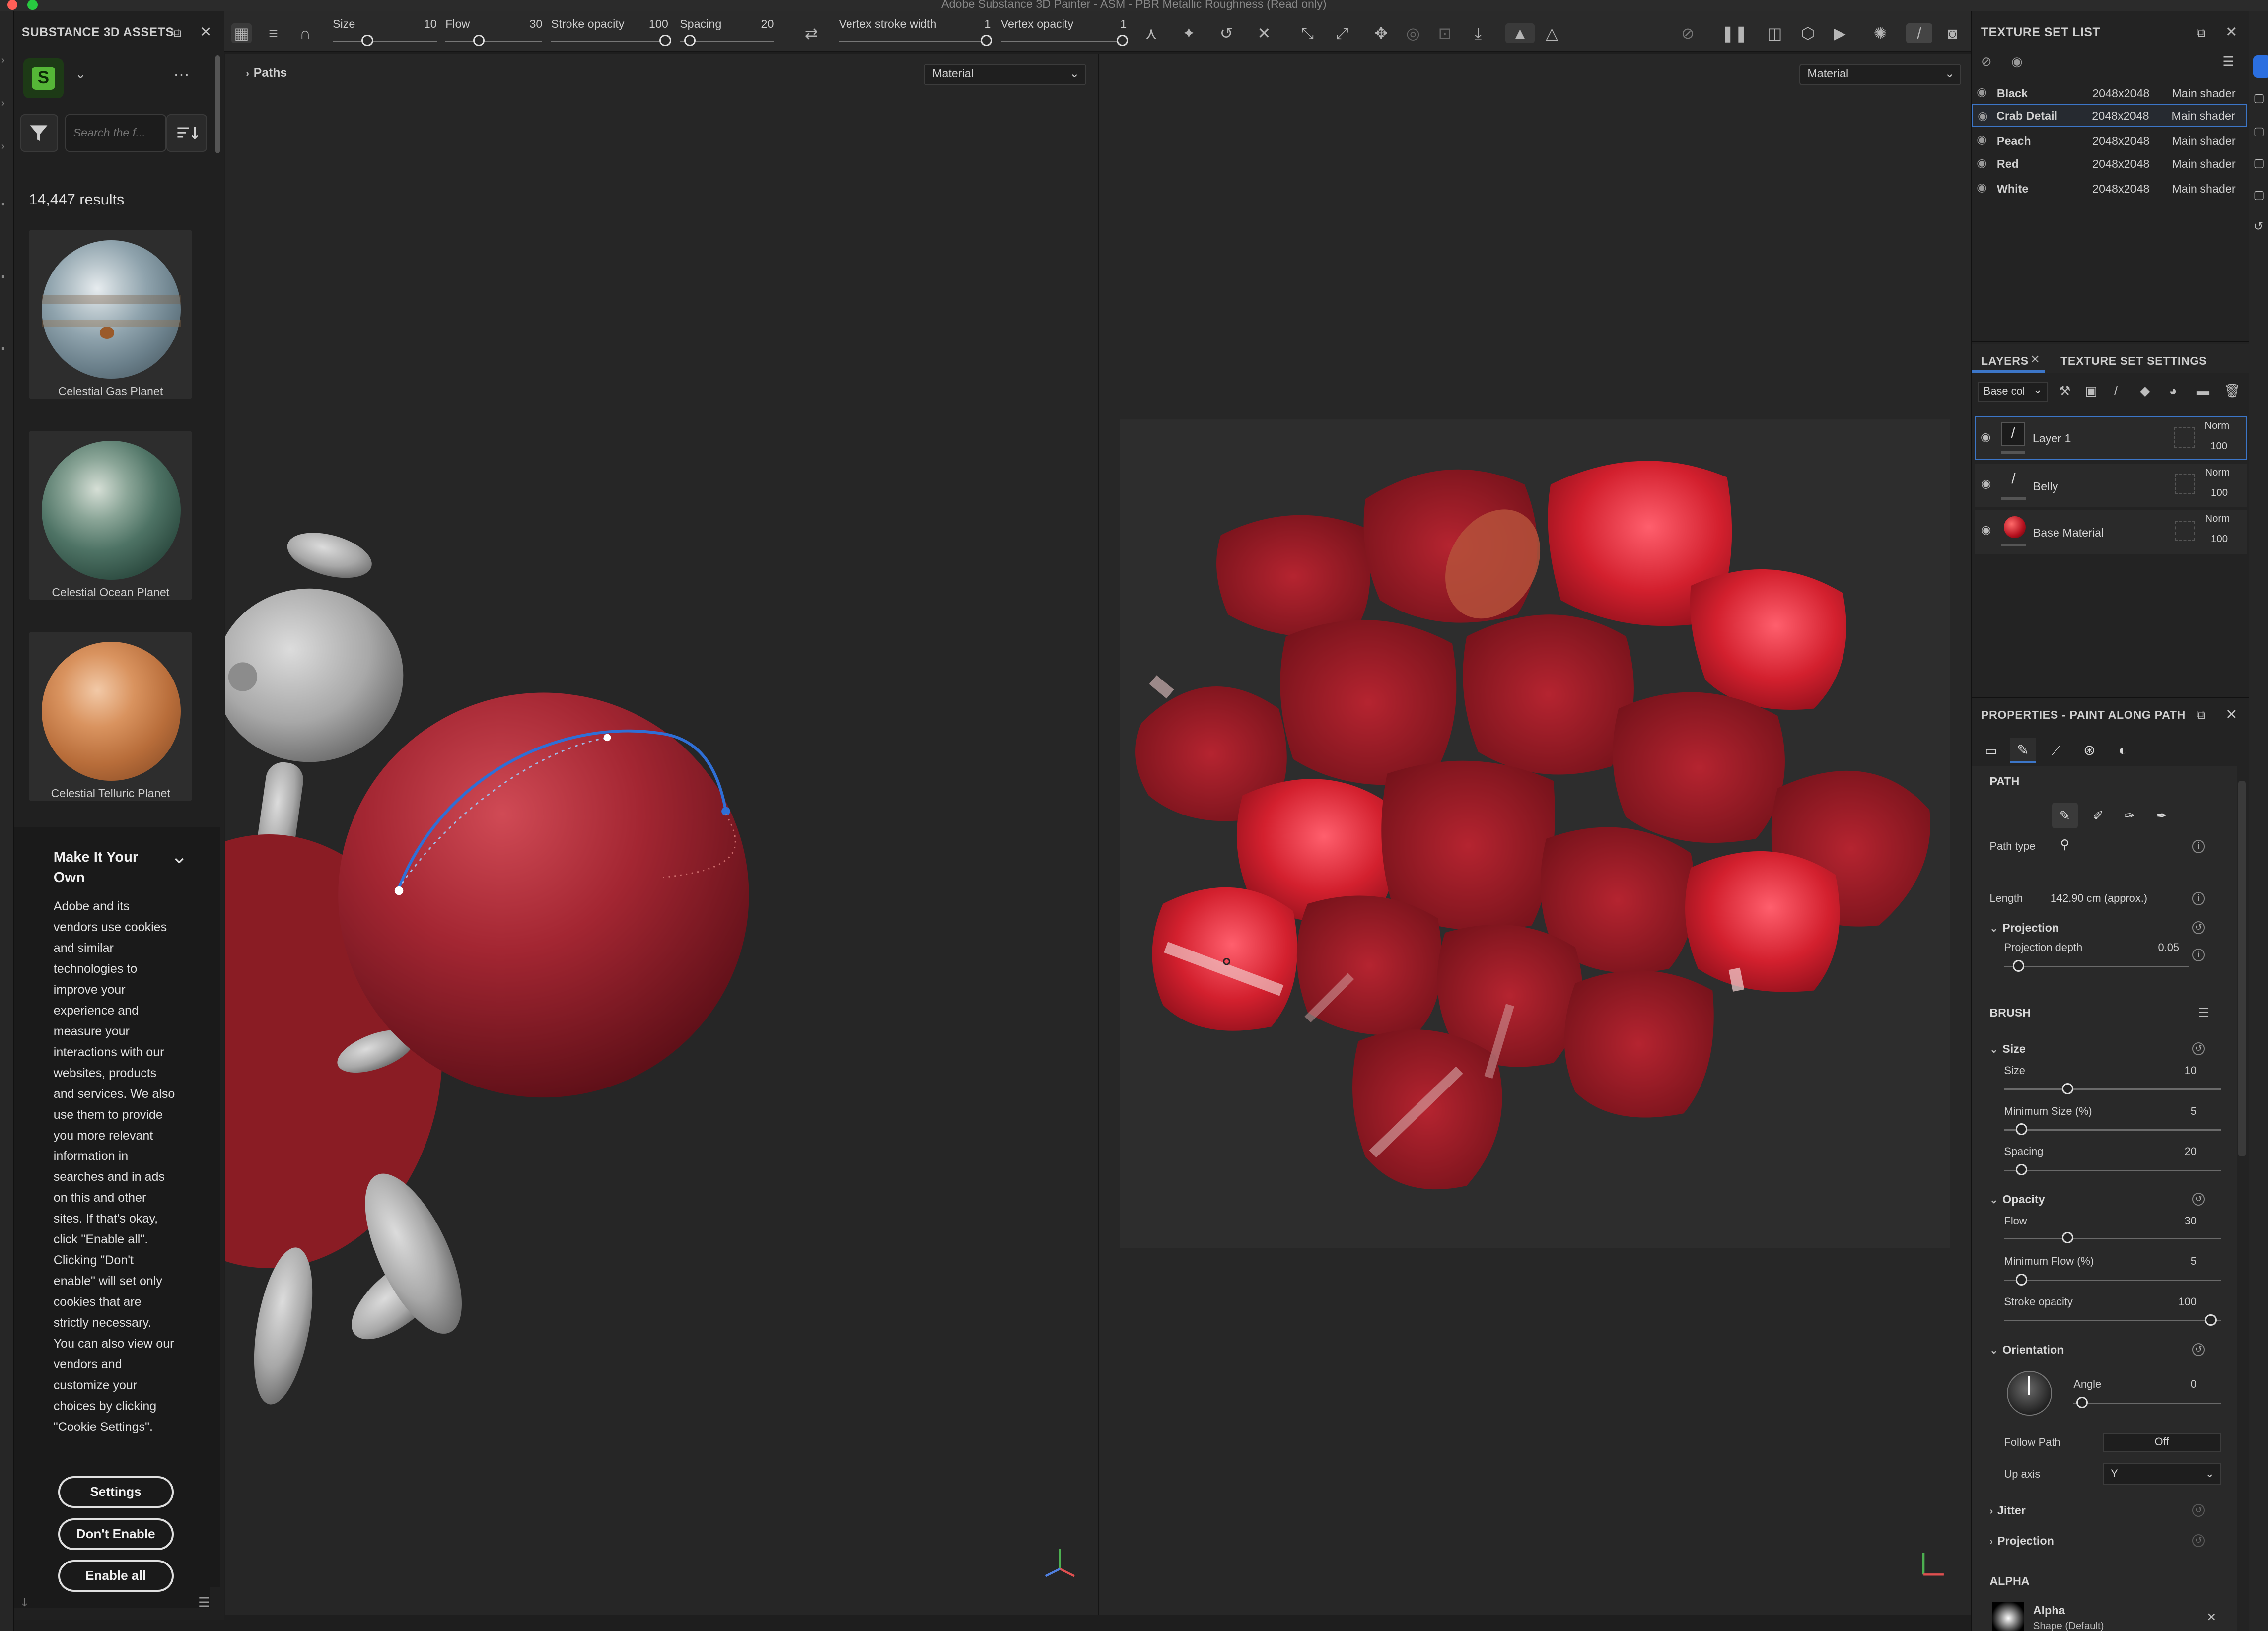 The width and height of the screenshot is (2268, 1631). What do you see at coordinates (2109, 188) in the screenshot?
I see `texture-set-row: ◉ White 2048x2048 Main shader` at bounding box center [2109, 188].